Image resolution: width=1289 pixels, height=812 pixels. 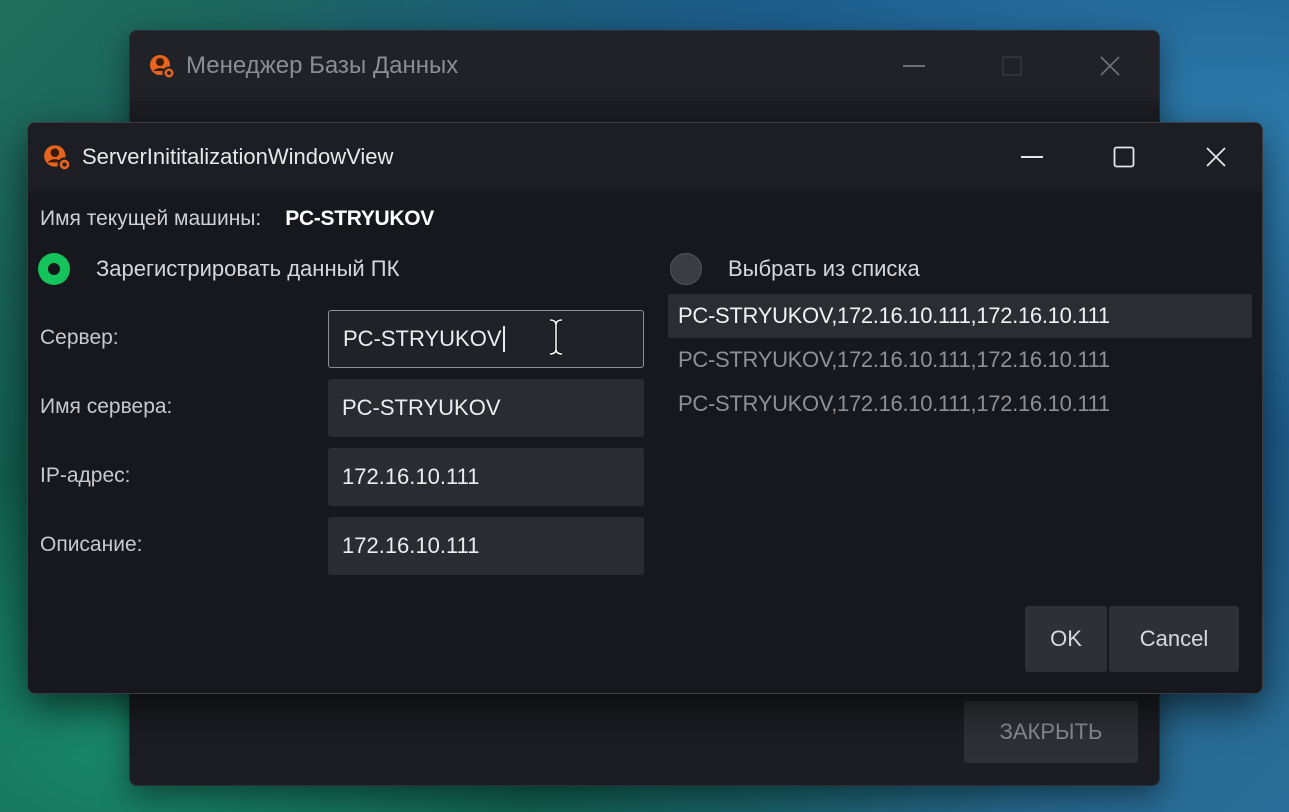 What do you see at coordinates (1066, 639) in the screenshot?
I see `ok-button: OK` at bounding box center [1066, 639].